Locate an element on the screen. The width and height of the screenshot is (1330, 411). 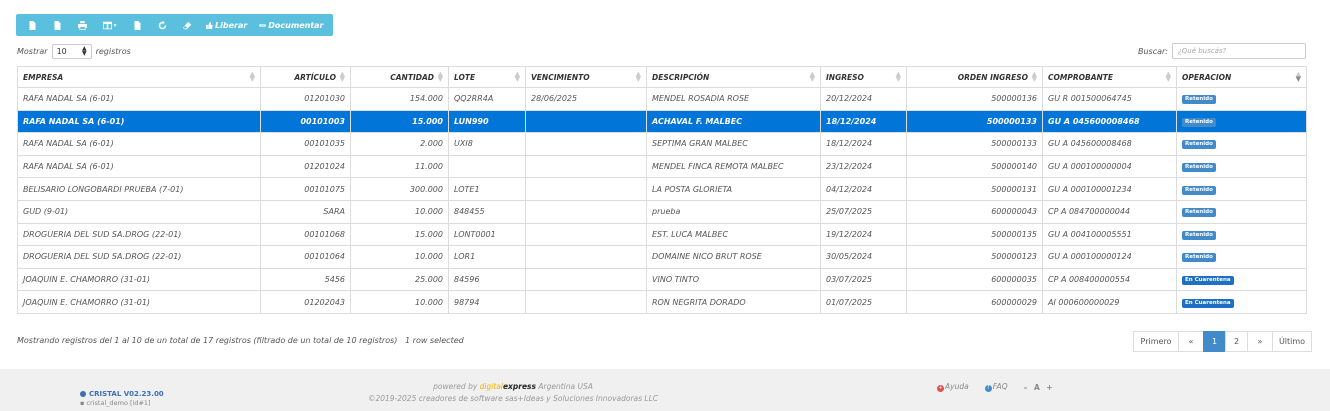
cell-descripcion: prueba is located at coordinates (733, 211).